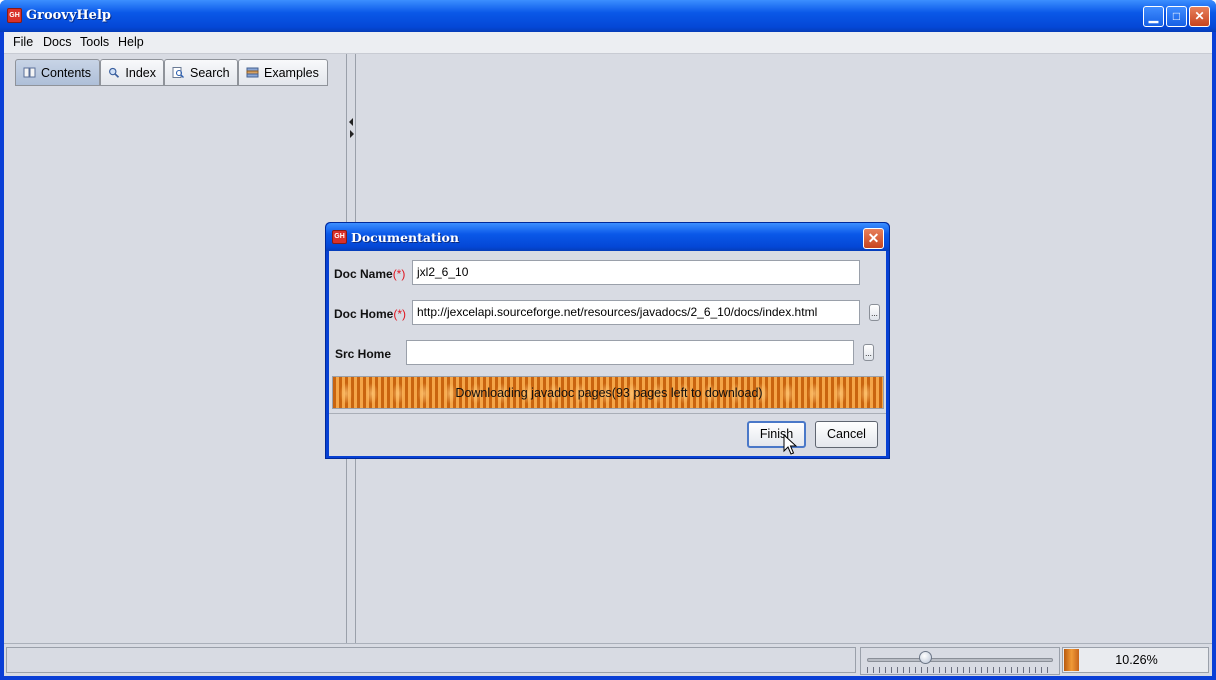 The image size is (1216, 680). I want to click on close-button: ✕, so click(1199, 16).